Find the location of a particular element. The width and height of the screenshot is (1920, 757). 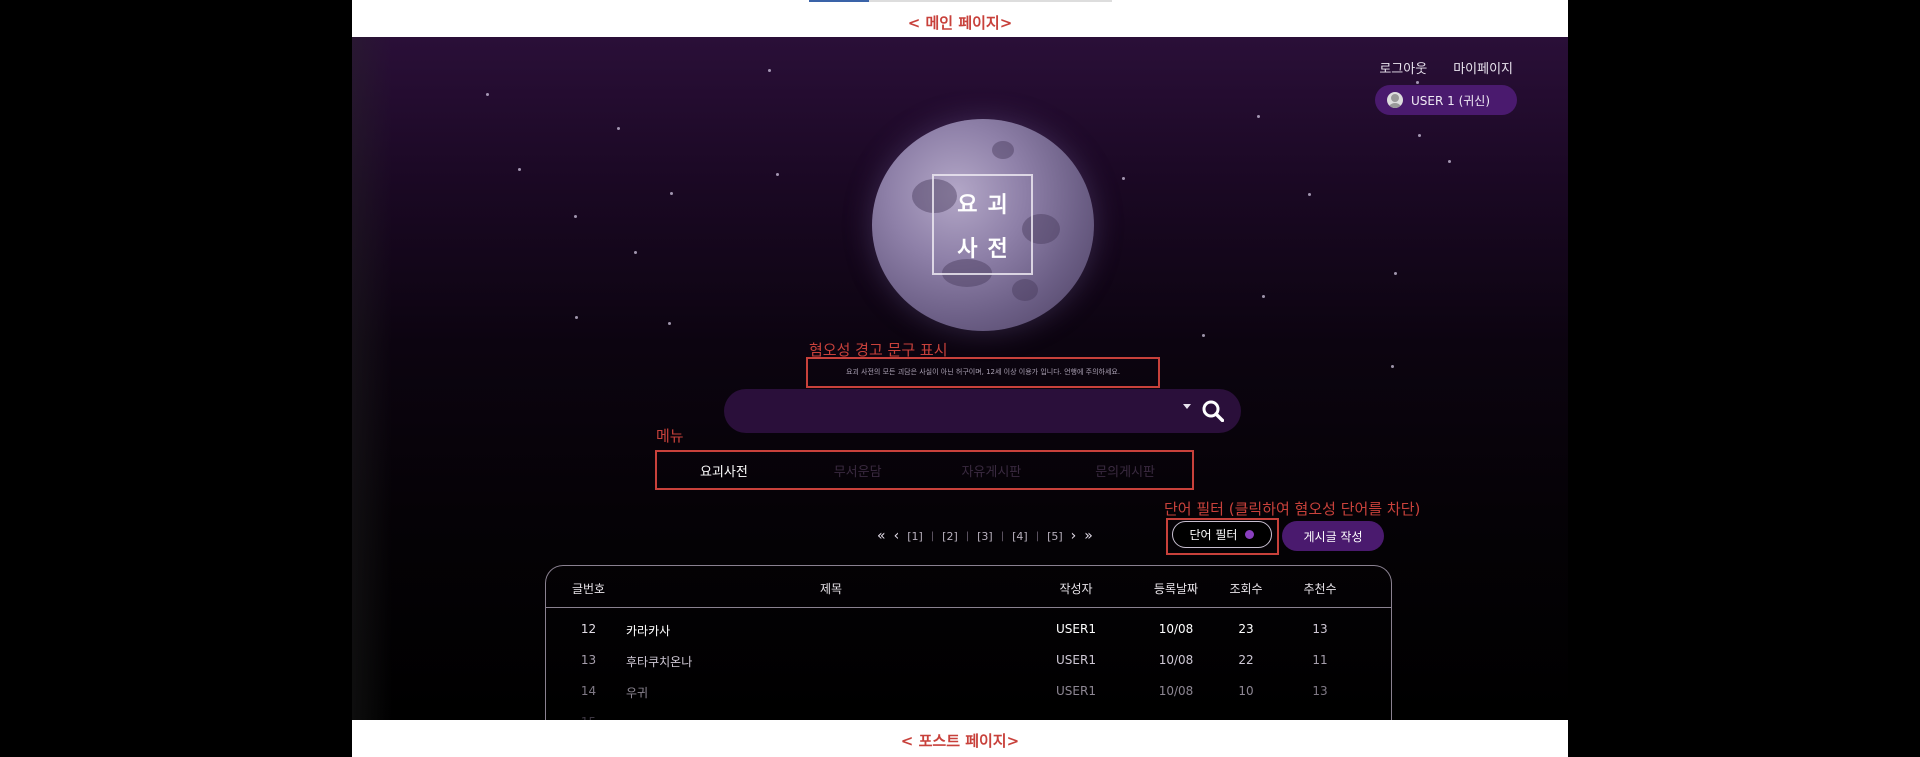

first-page-button: « is located at coordinates (881, 536).